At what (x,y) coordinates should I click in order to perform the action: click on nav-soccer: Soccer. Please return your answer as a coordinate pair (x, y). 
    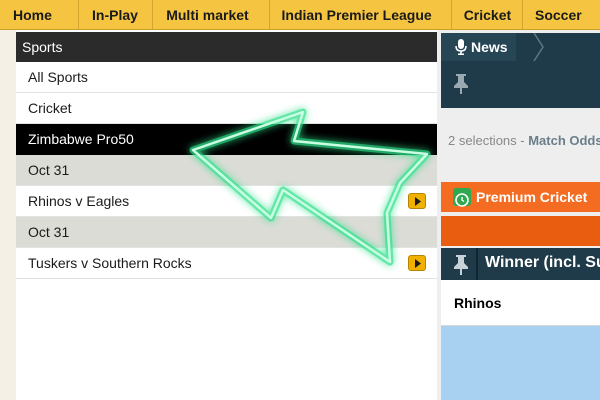
    Looking at the image, I should click on (561, 14).